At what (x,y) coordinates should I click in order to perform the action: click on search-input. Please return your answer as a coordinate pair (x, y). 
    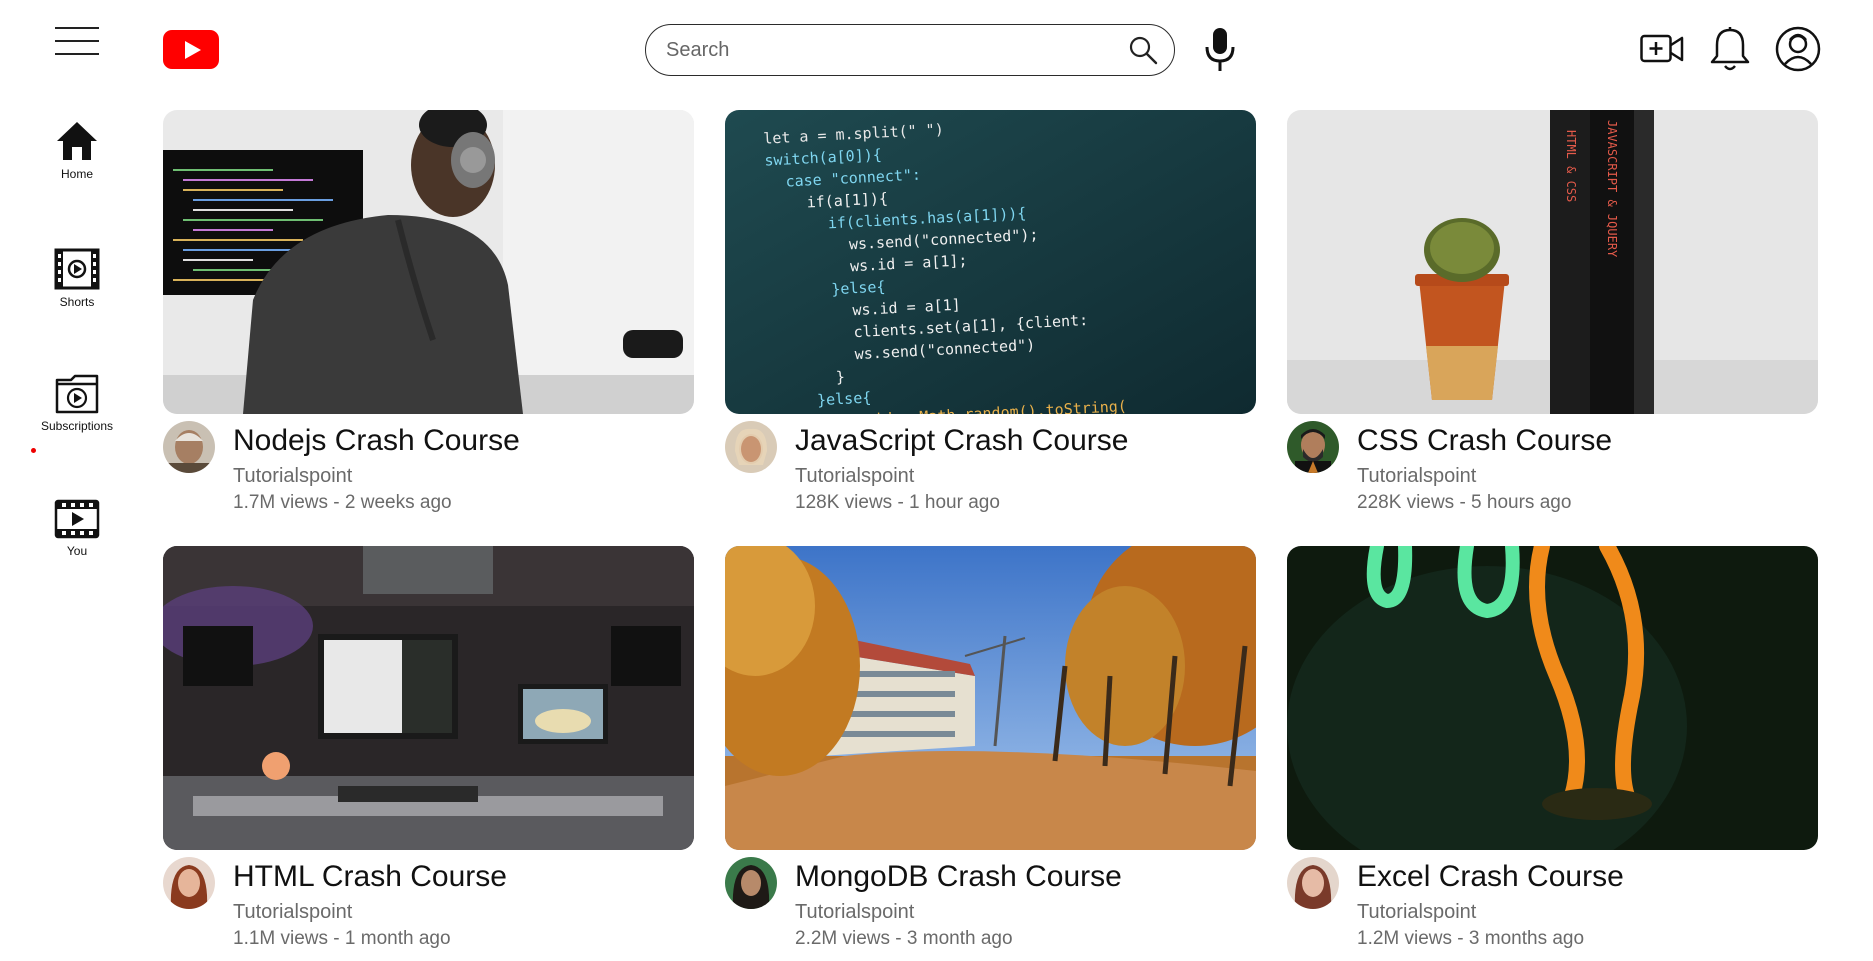
    Looking at the image, I should click on (896, 50).